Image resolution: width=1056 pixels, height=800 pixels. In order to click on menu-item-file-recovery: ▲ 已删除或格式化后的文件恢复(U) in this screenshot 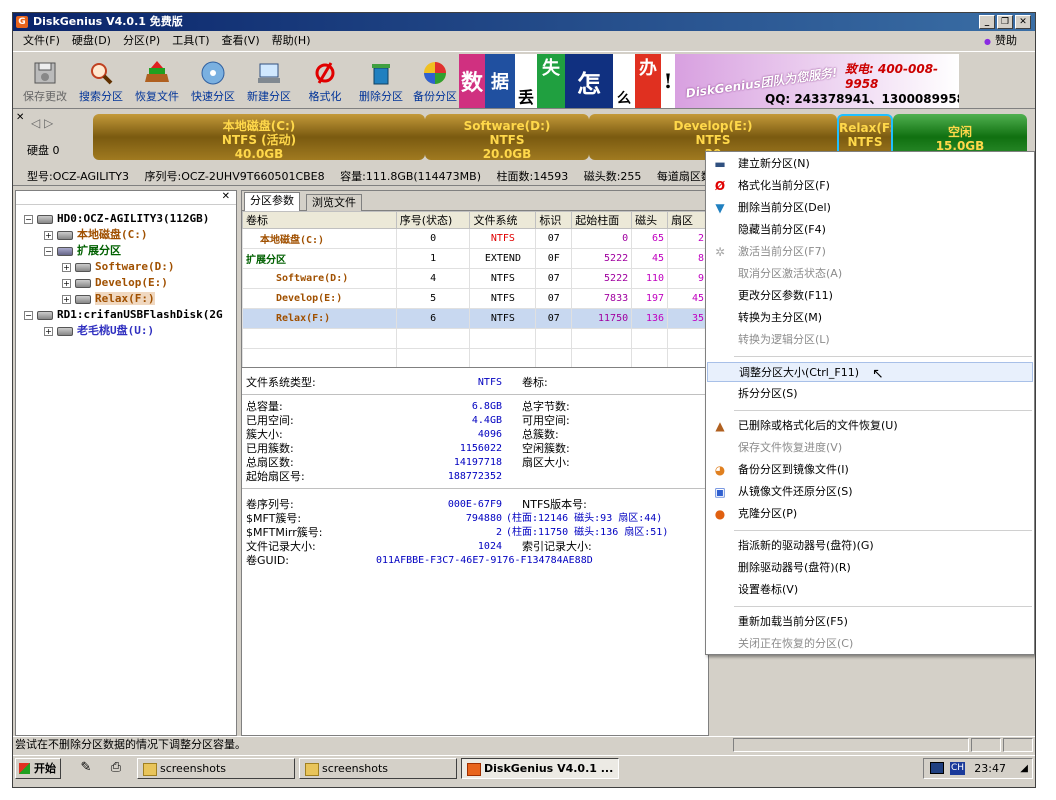, I will do `click(870, 426)`.